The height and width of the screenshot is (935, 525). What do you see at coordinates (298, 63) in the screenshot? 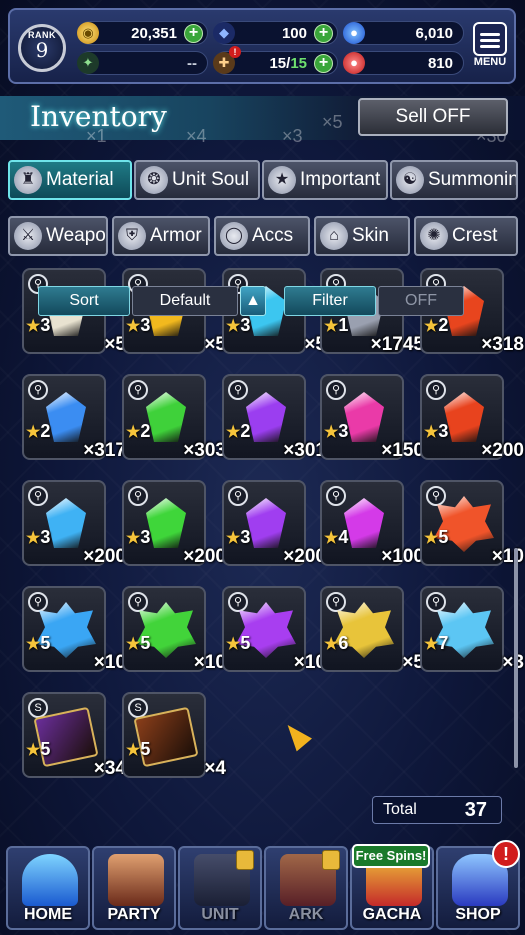
I see `stamina-max: 15` at bounding box center [298, 63].